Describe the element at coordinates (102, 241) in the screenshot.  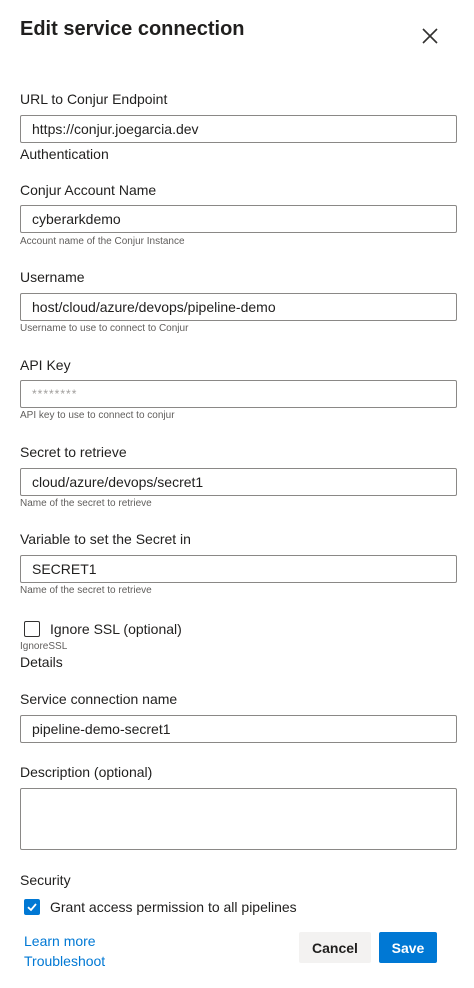
I see `account-hint: Account name of the Conjur Instance` at that location.